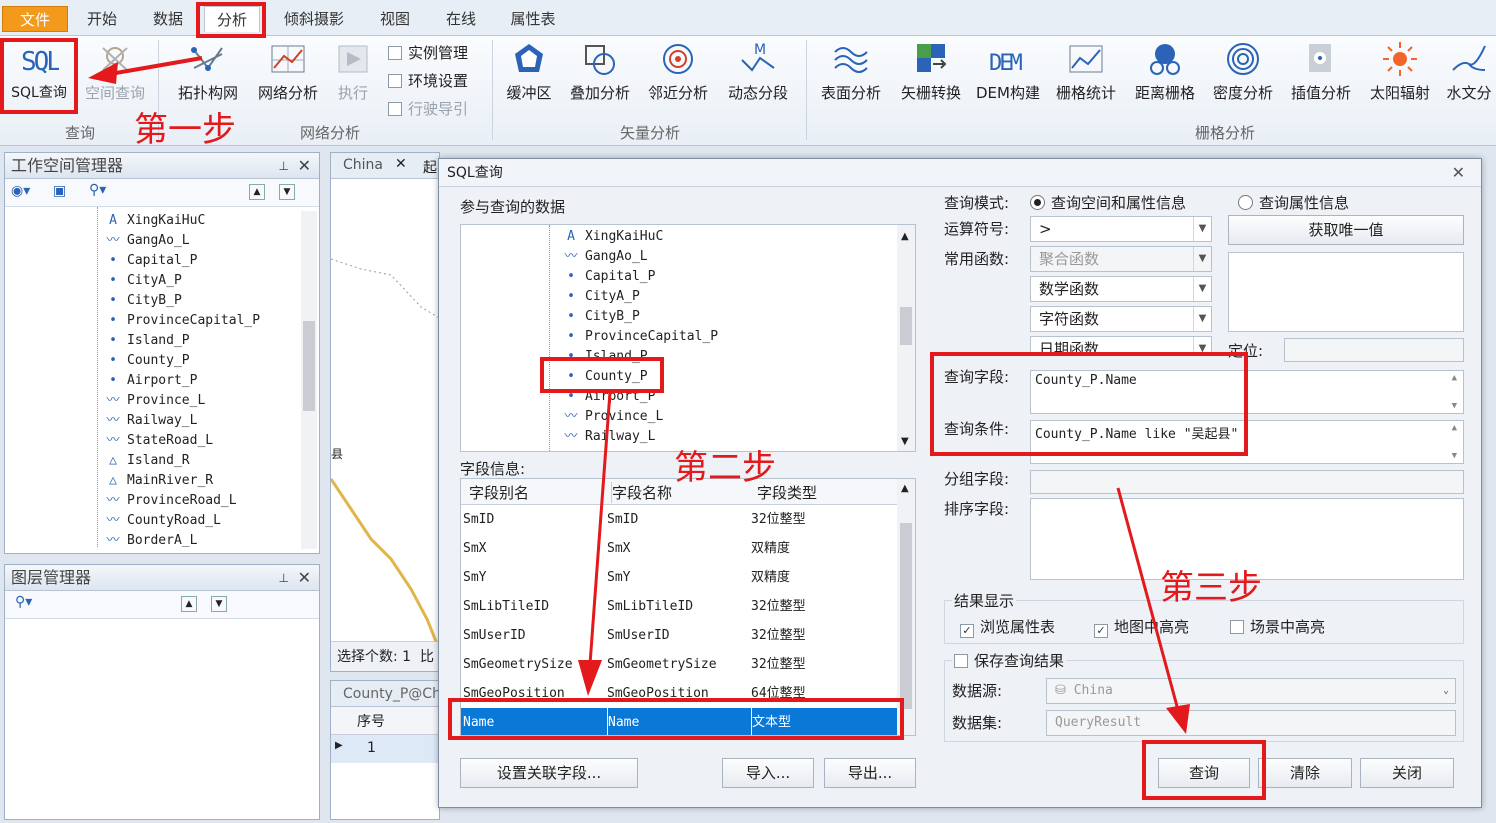  Describe the element at coordinates (185, 130) in the screenshot. I see `annotation-step1: 第一步` at that location.